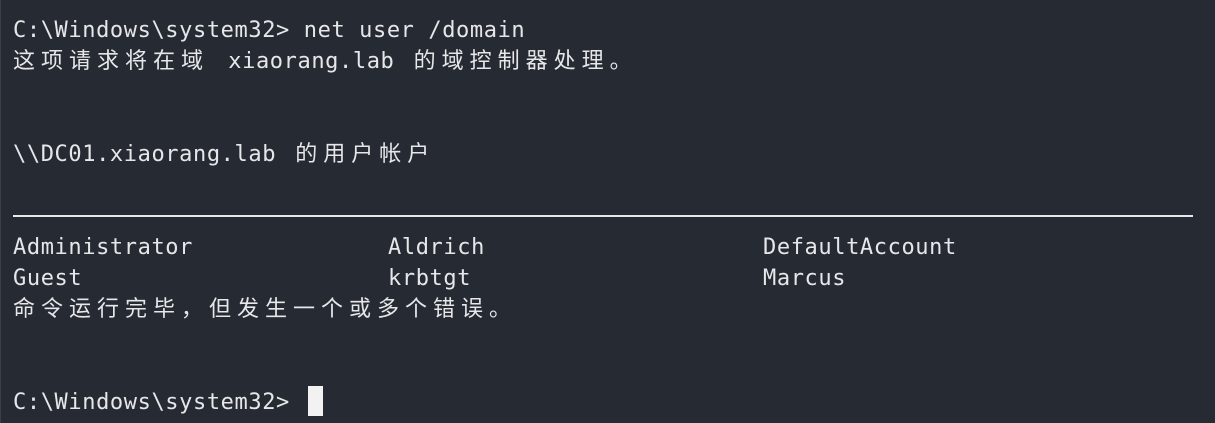 This screenshot has width=1215, height=423. Describe the element at coordinates (315, 401) in the screenshot. I see `text-cursor` at that location.